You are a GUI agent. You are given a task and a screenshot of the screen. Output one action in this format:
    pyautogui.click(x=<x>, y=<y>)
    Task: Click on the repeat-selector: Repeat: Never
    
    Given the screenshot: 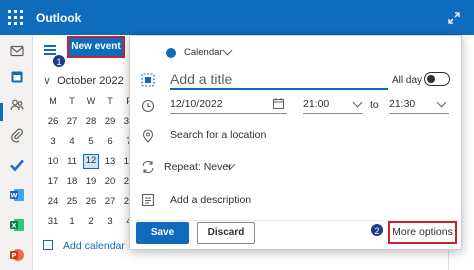 What is the action you would take?
    pyautogui.click(x=198, y=167)
    